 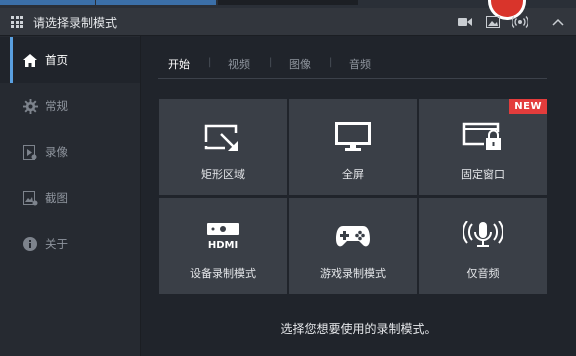 I want to click on monitor-icon, so click(x=353, y=136).